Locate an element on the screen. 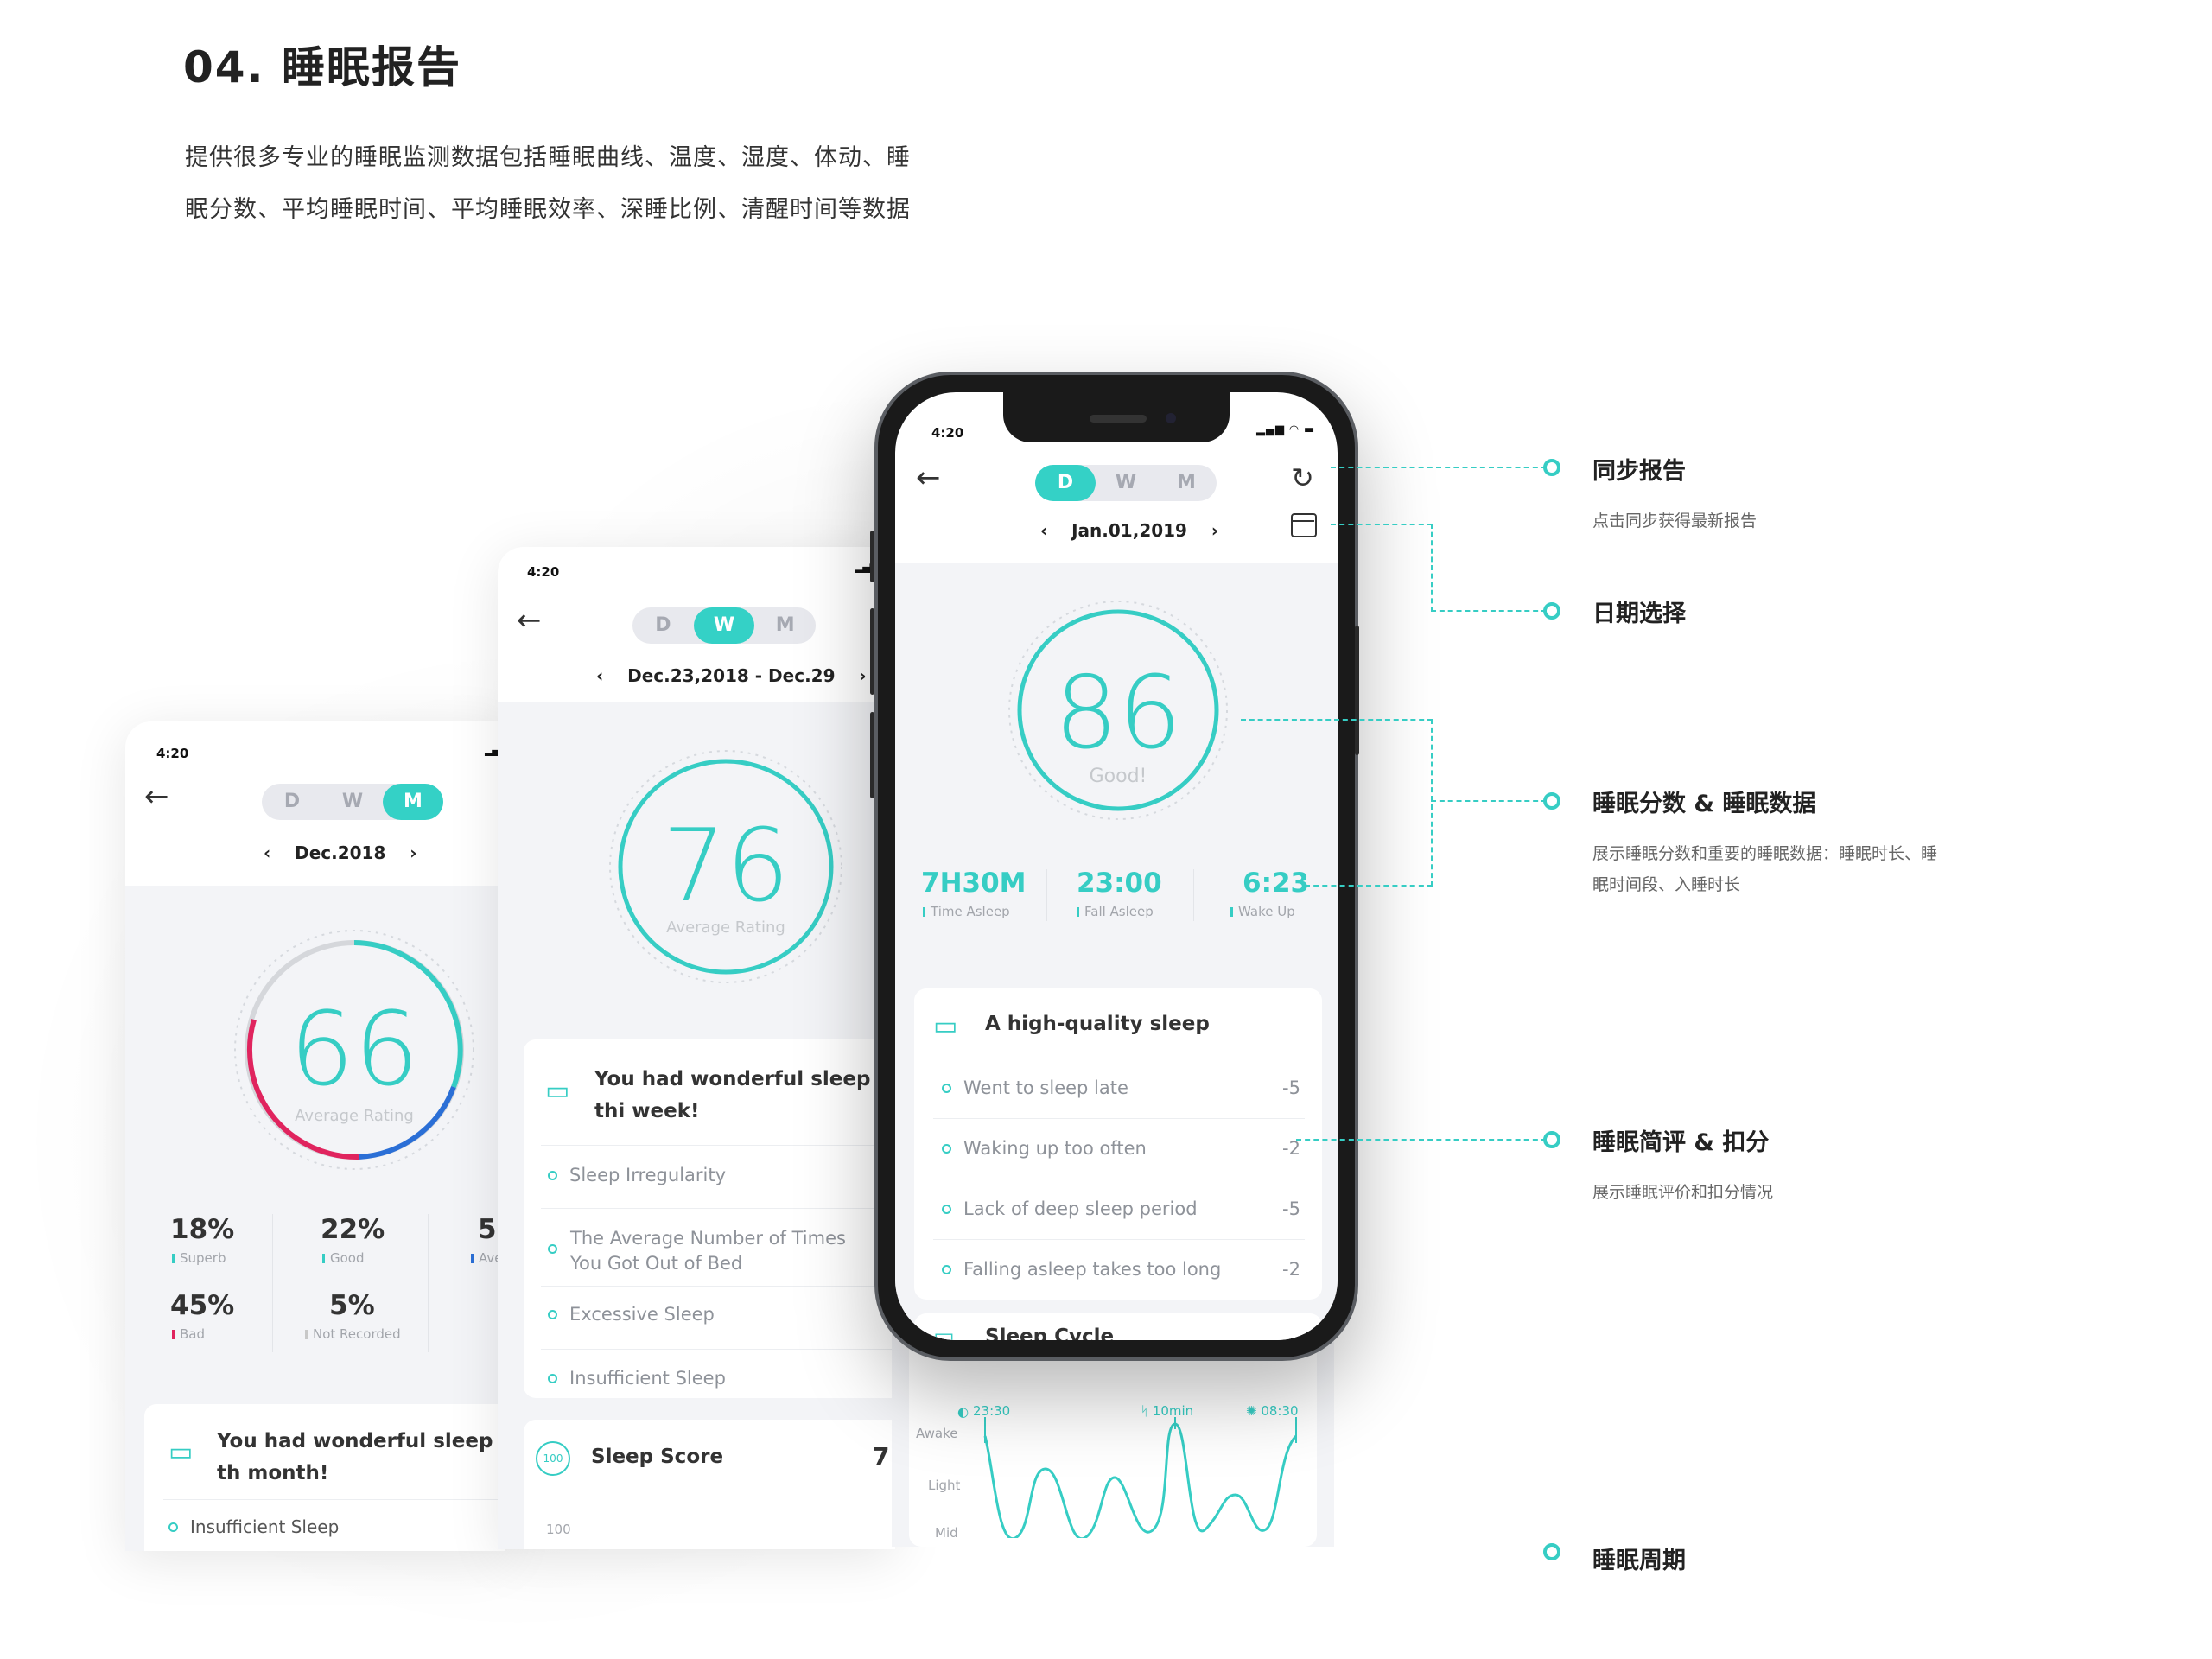 The width and height of the screenshot is (2212, 1659). stat-good-value: 22% is located at coordinates (353, 1229).